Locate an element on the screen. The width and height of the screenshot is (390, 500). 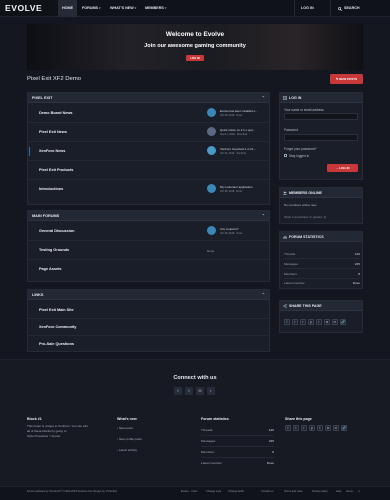
connect-title: Connect with us is located at coordinates (195, 378).